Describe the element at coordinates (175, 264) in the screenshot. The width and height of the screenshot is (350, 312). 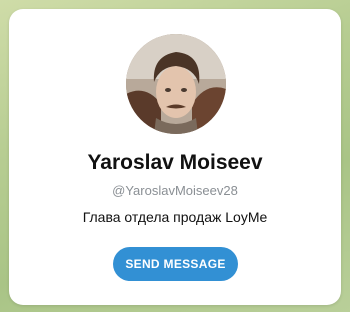
I see `send-message-button: SEND MESSAGE` at that location.